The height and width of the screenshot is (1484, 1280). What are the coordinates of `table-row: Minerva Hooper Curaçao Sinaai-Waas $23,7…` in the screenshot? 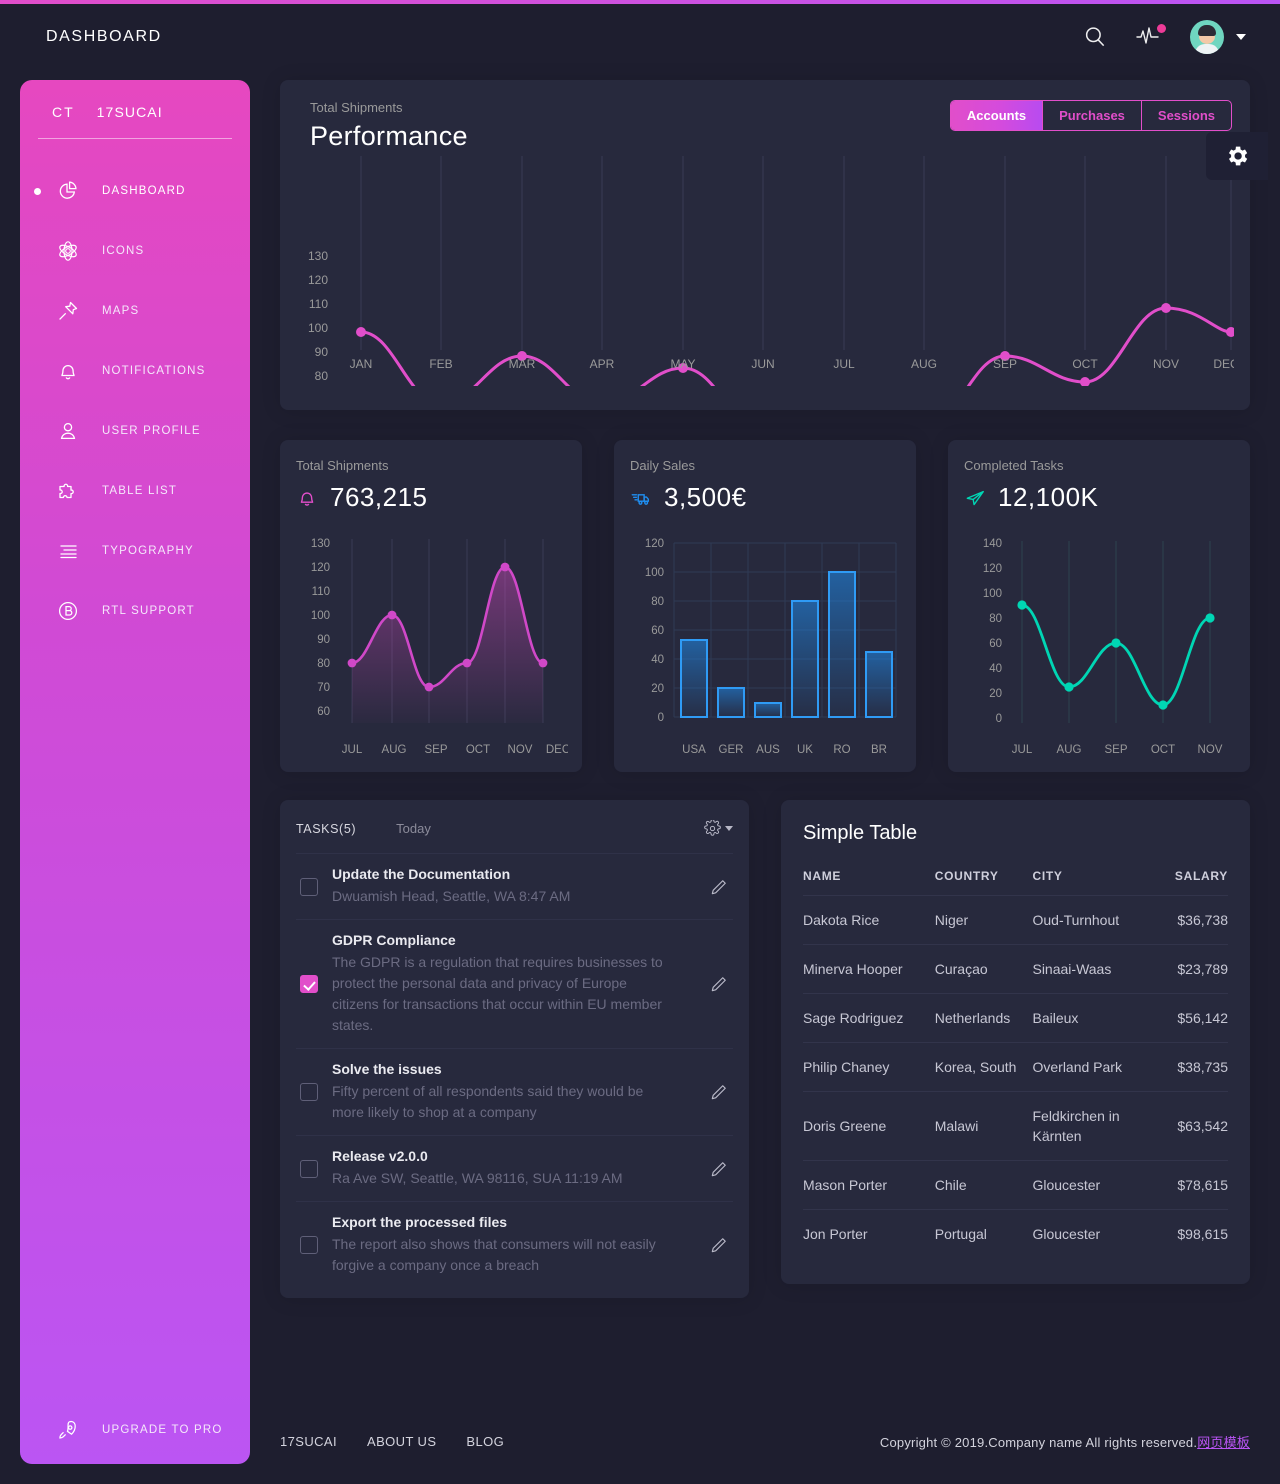 It's located at (1015, 969).